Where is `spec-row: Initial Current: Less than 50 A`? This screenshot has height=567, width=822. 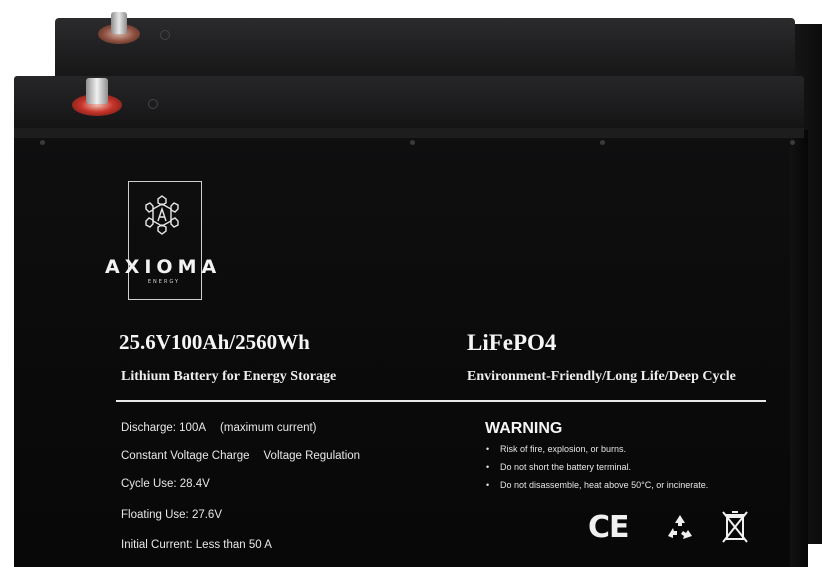
spec-row: Initial Current: Less than 50 A is located at coordinates (196, 545).